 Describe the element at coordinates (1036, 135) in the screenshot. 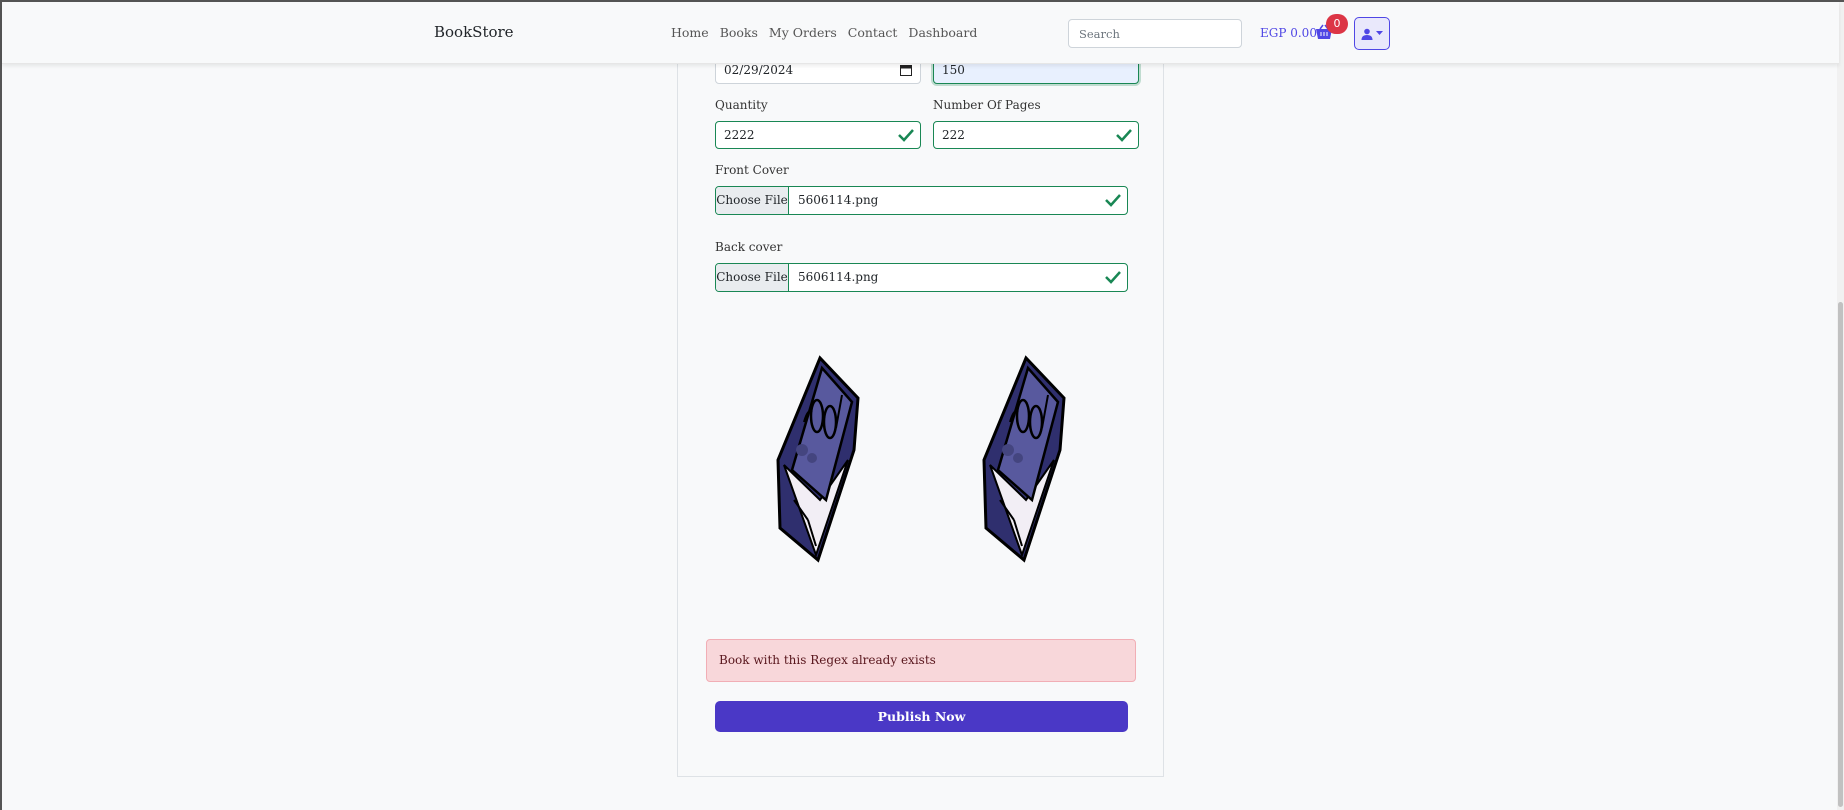

I see `pages-field: 222` at that location.